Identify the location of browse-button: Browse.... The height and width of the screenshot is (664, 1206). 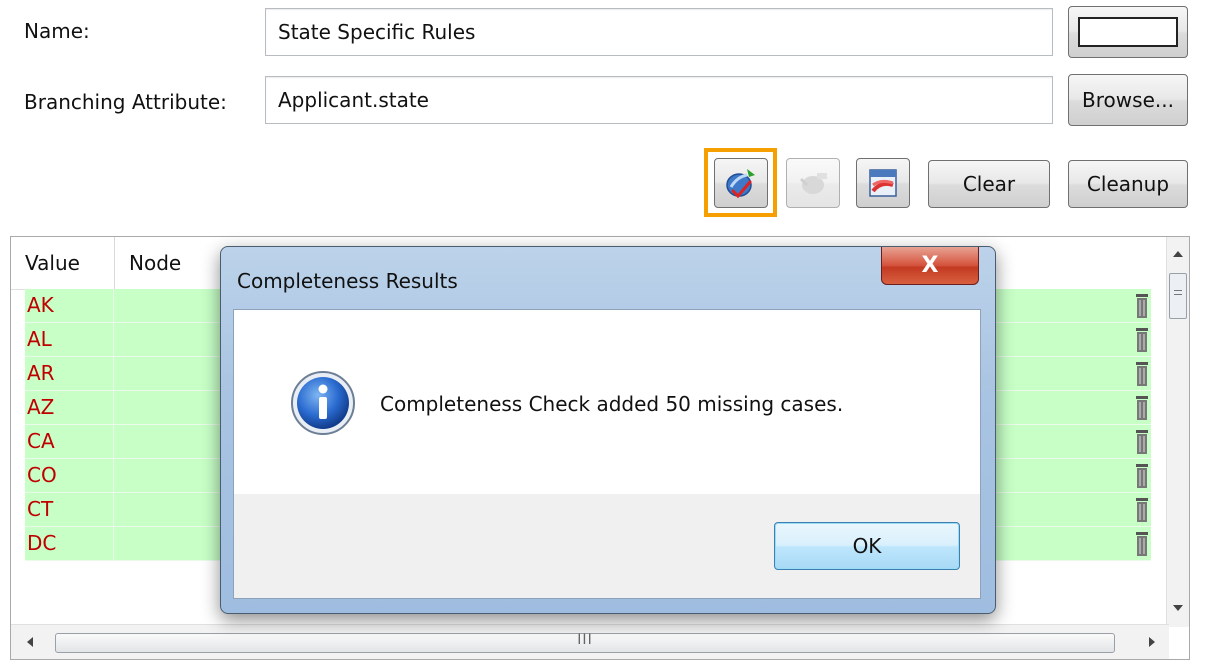
(1128, 100).